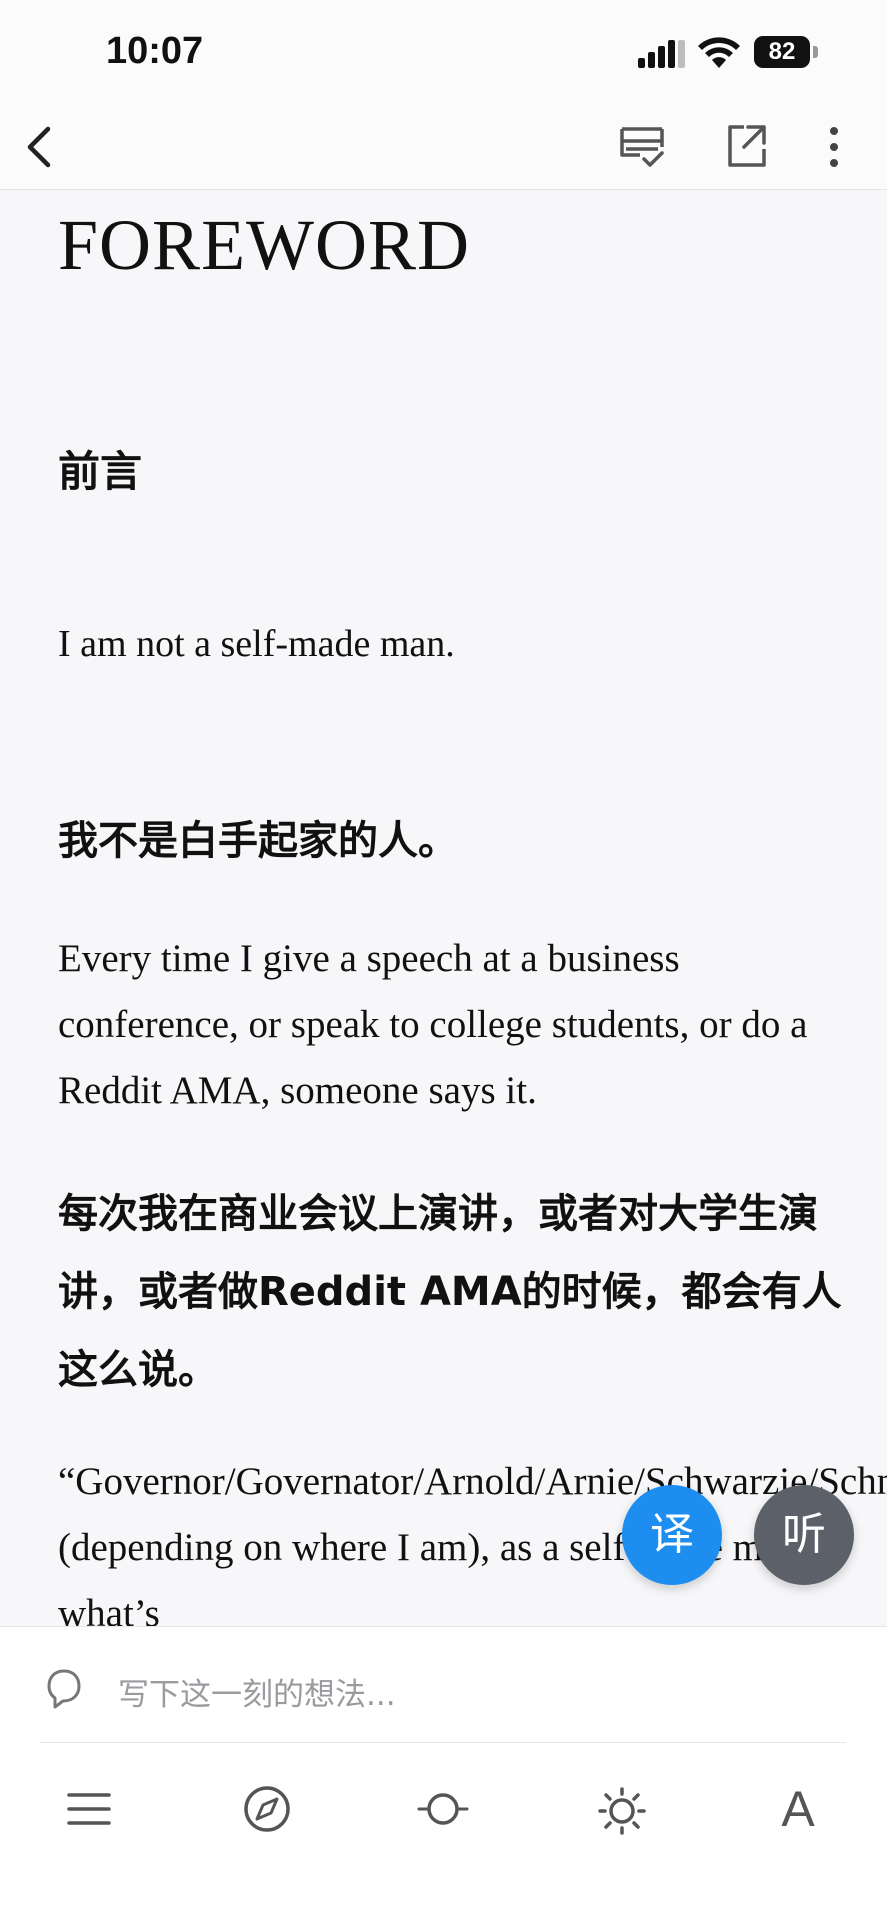 The image size is (887, 1921). I want to click on back-icon, so click(40, 147).